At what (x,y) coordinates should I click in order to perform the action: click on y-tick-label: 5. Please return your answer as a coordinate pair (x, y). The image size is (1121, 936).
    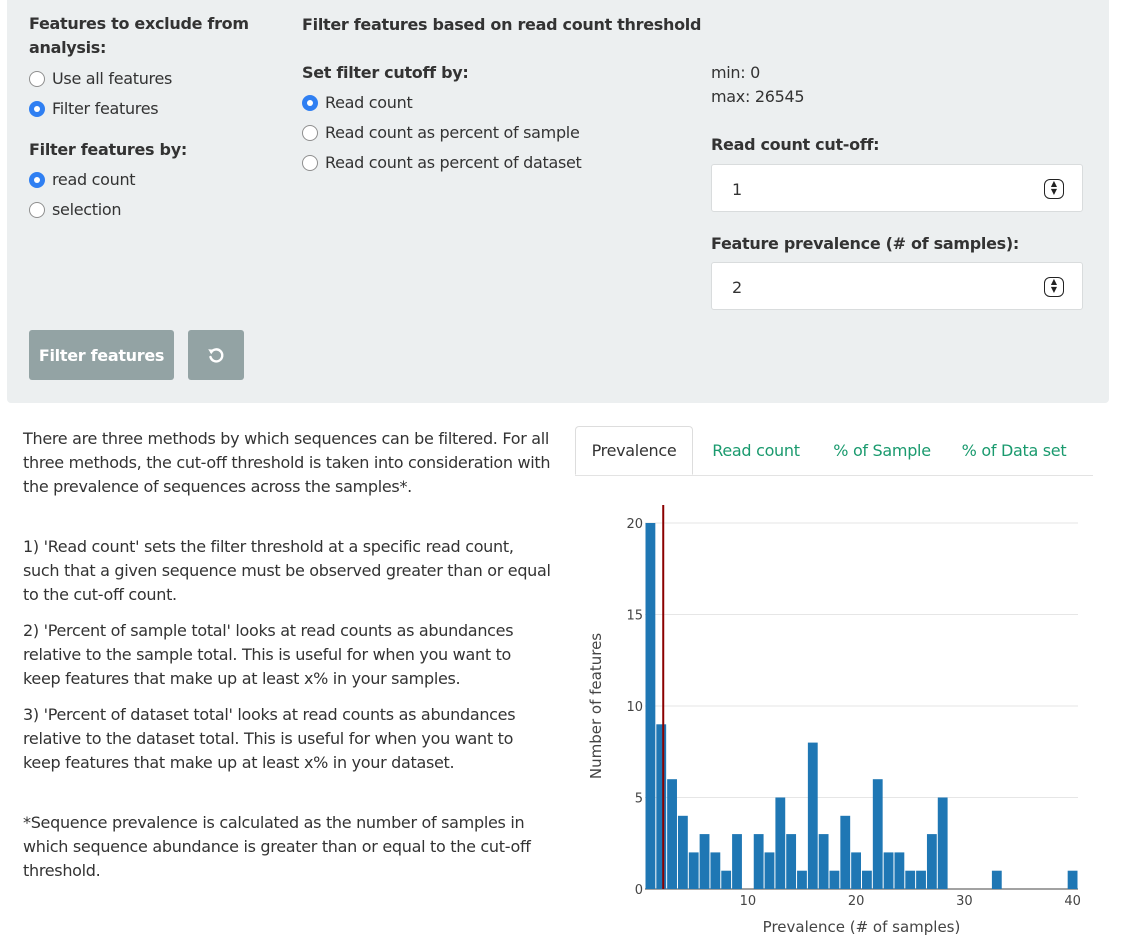
    Looking at the image, I should click on (639, 799).